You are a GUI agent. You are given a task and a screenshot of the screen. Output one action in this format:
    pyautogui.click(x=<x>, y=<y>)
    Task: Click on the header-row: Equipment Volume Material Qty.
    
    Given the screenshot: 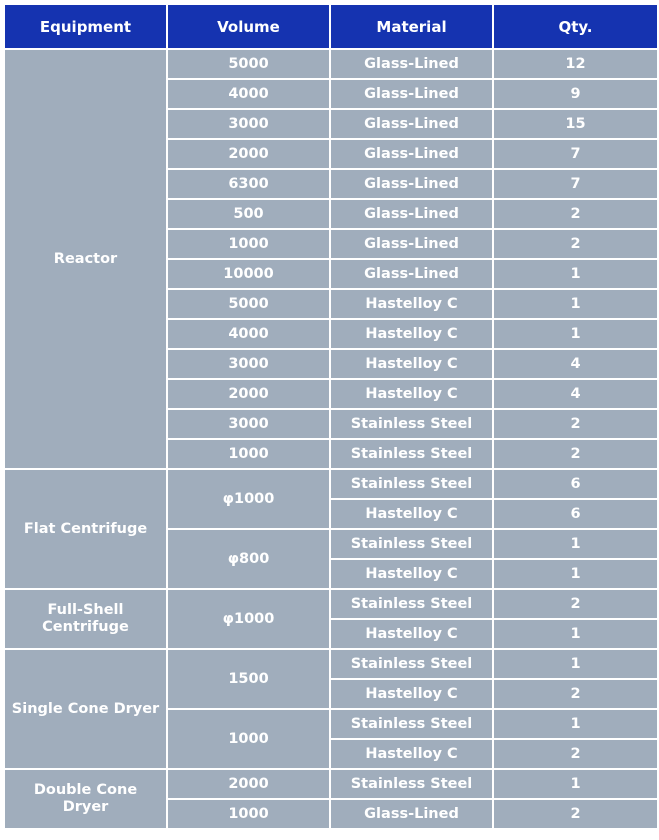 What is the action you would take?
    pyautogui.click(x=331, y=26)
    